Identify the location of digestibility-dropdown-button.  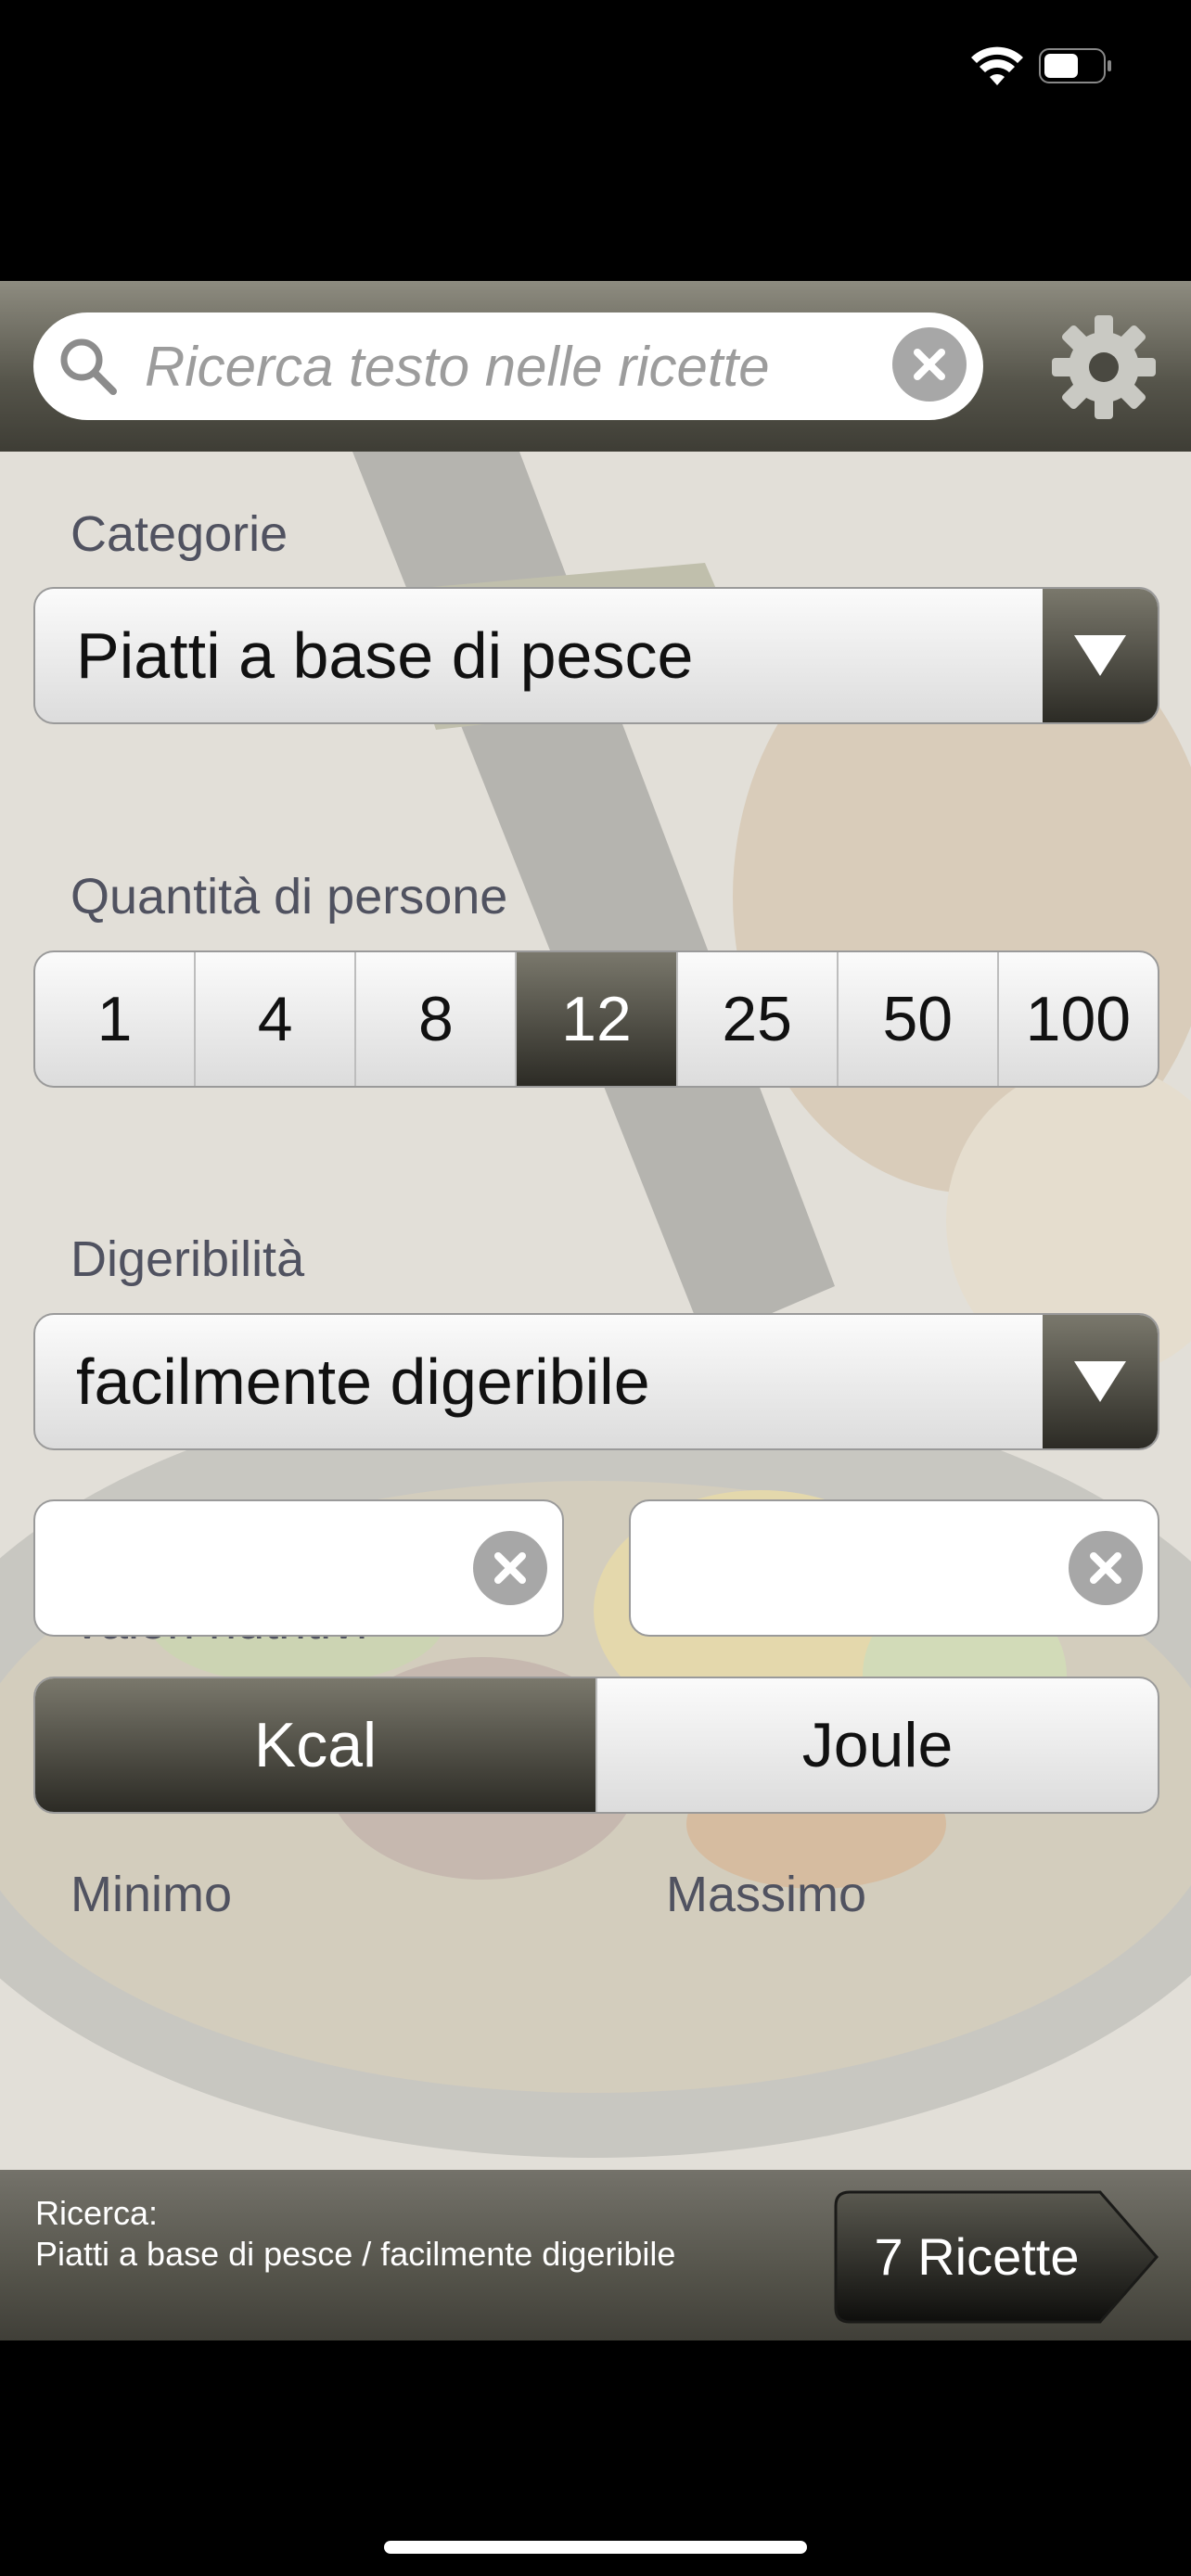
(1100, 1381).